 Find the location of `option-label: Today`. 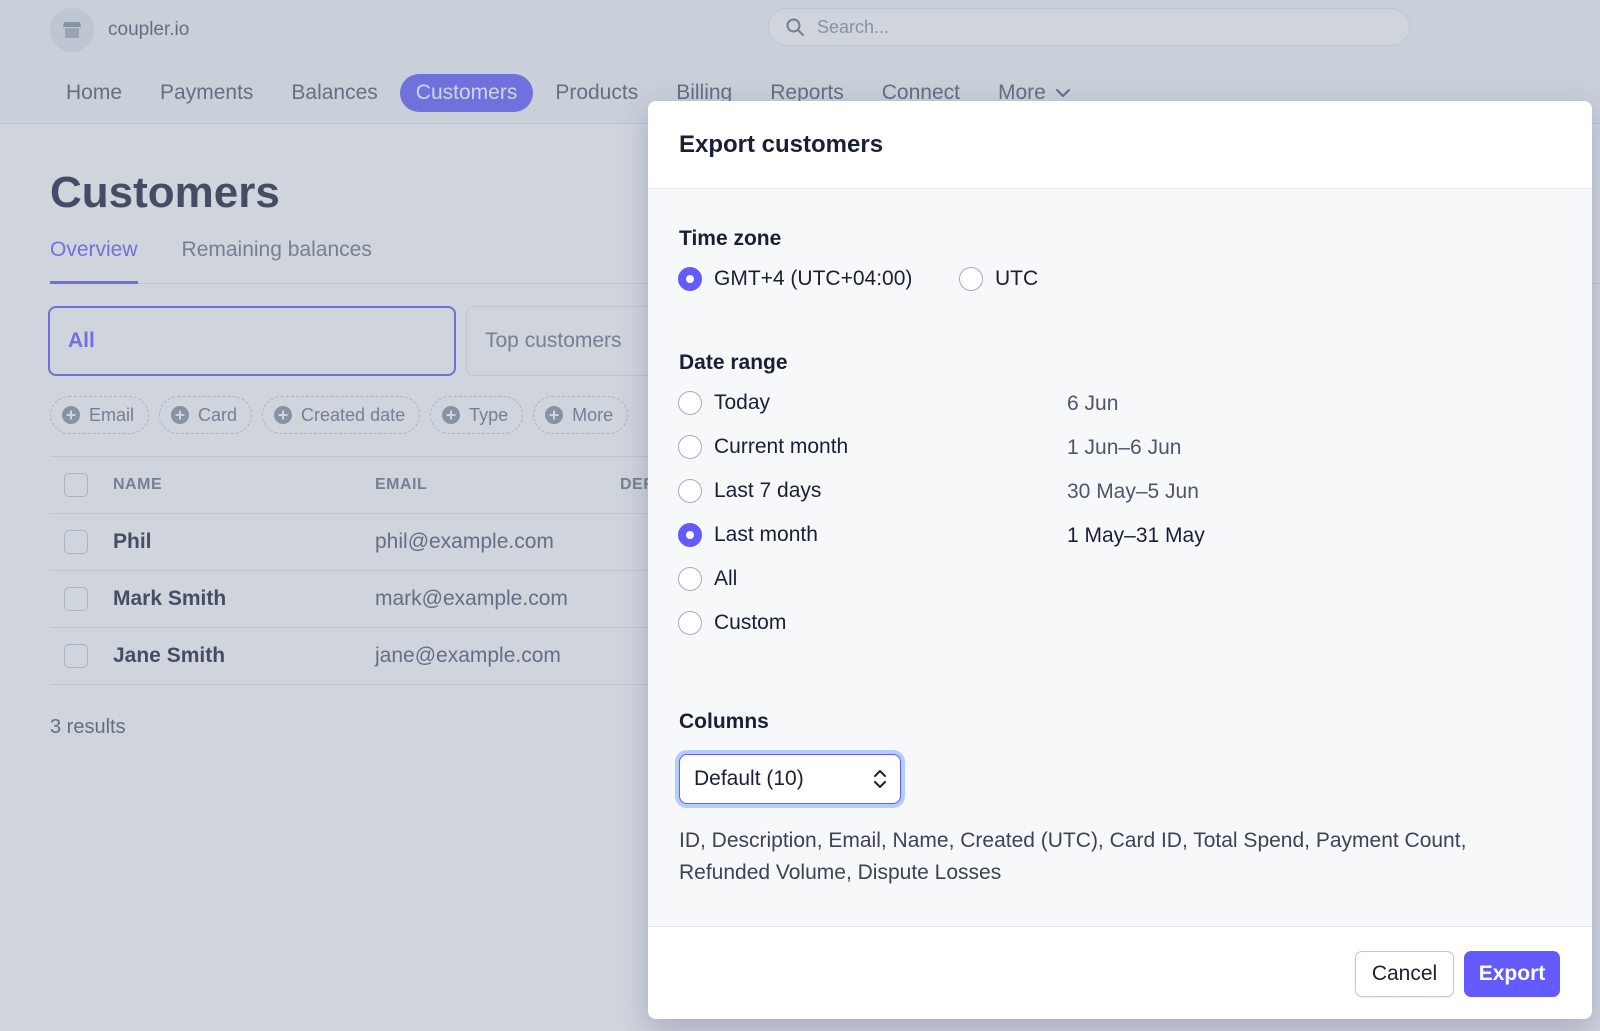

option-label: Today is located at coordinates (742, 402).